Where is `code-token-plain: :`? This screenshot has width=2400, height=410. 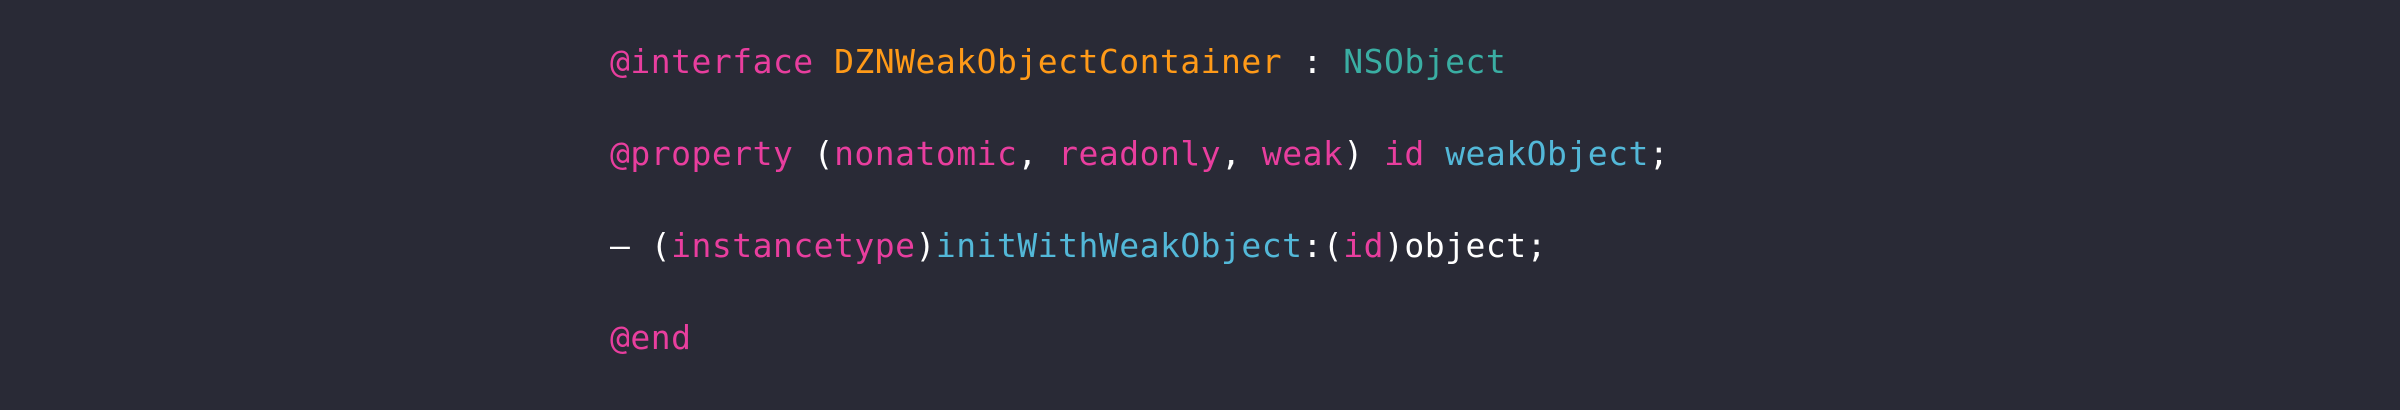
code-token-plain: : is located at coordinates (1313, 61).